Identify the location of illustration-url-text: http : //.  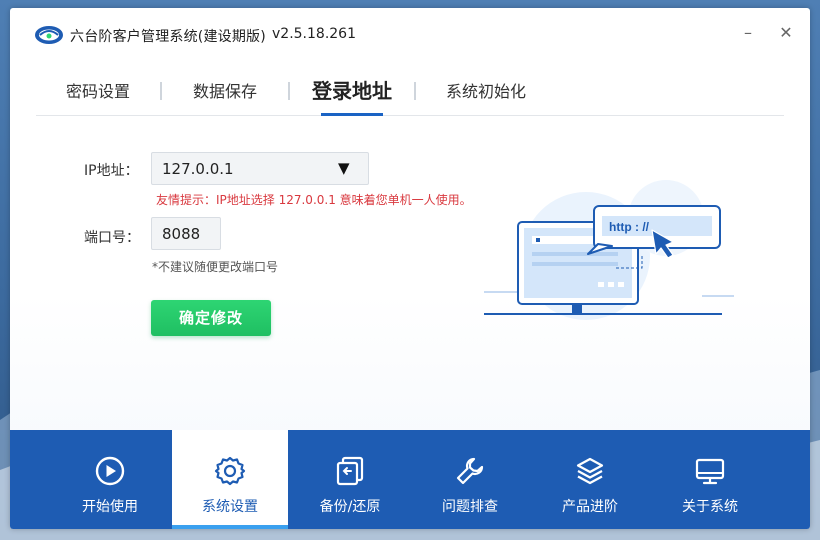
(629, 227).